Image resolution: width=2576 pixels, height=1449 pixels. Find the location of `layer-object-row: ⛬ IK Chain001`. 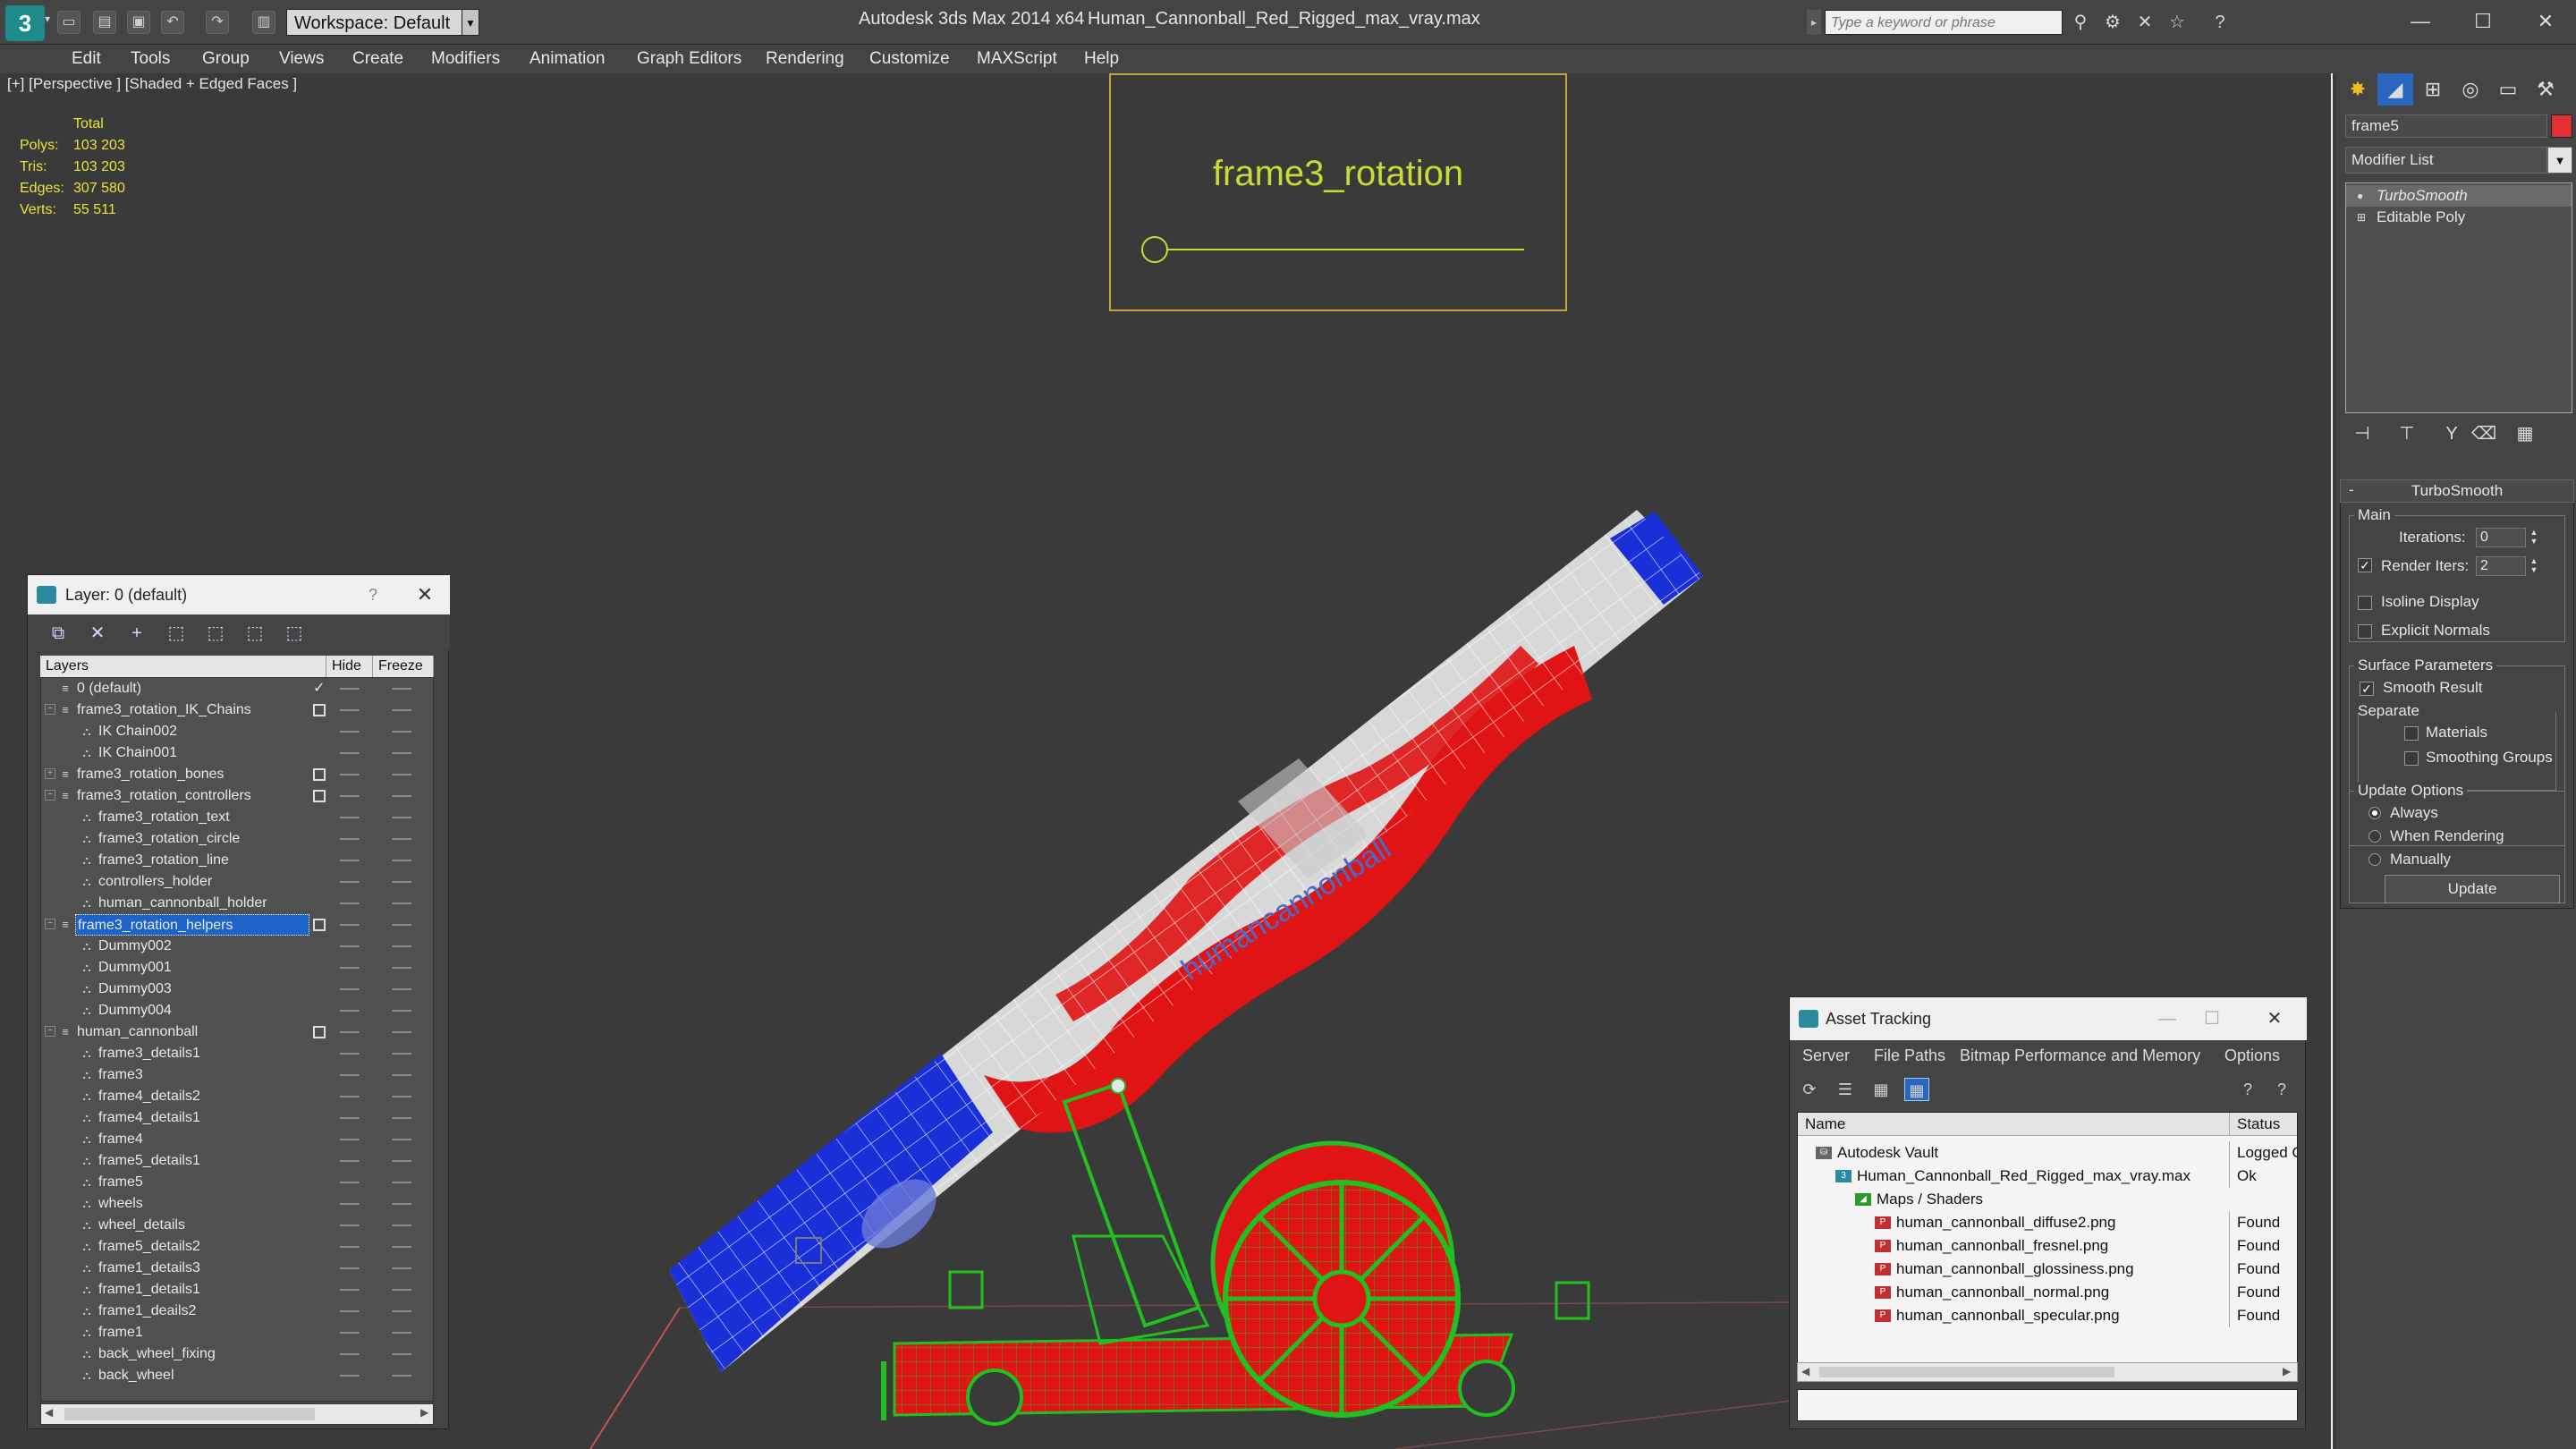

layer-object-row: ⛬ IK Chain001 is located at coordinates (237, 753).